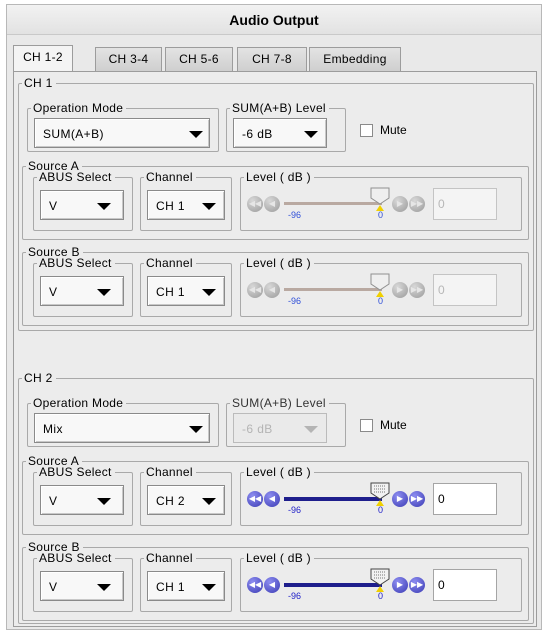 The width and height of the screenshot is (550, 634). I want to click on channel-2-title: CH 2, so click(38, 378).